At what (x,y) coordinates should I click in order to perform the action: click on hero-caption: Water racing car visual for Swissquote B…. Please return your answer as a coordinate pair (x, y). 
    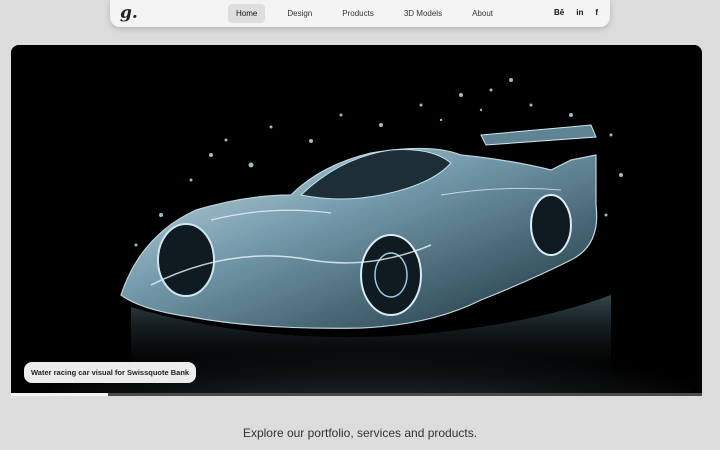
    Looking at the image, I should click on (110, 372).